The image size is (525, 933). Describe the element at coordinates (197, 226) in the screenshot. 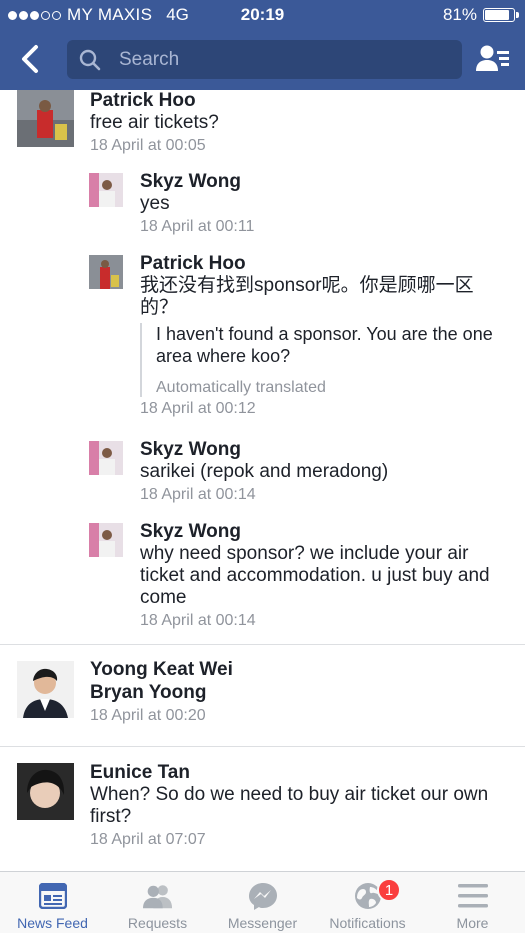

I see `comment-timestamp: 18 April at 00:11` at that location.